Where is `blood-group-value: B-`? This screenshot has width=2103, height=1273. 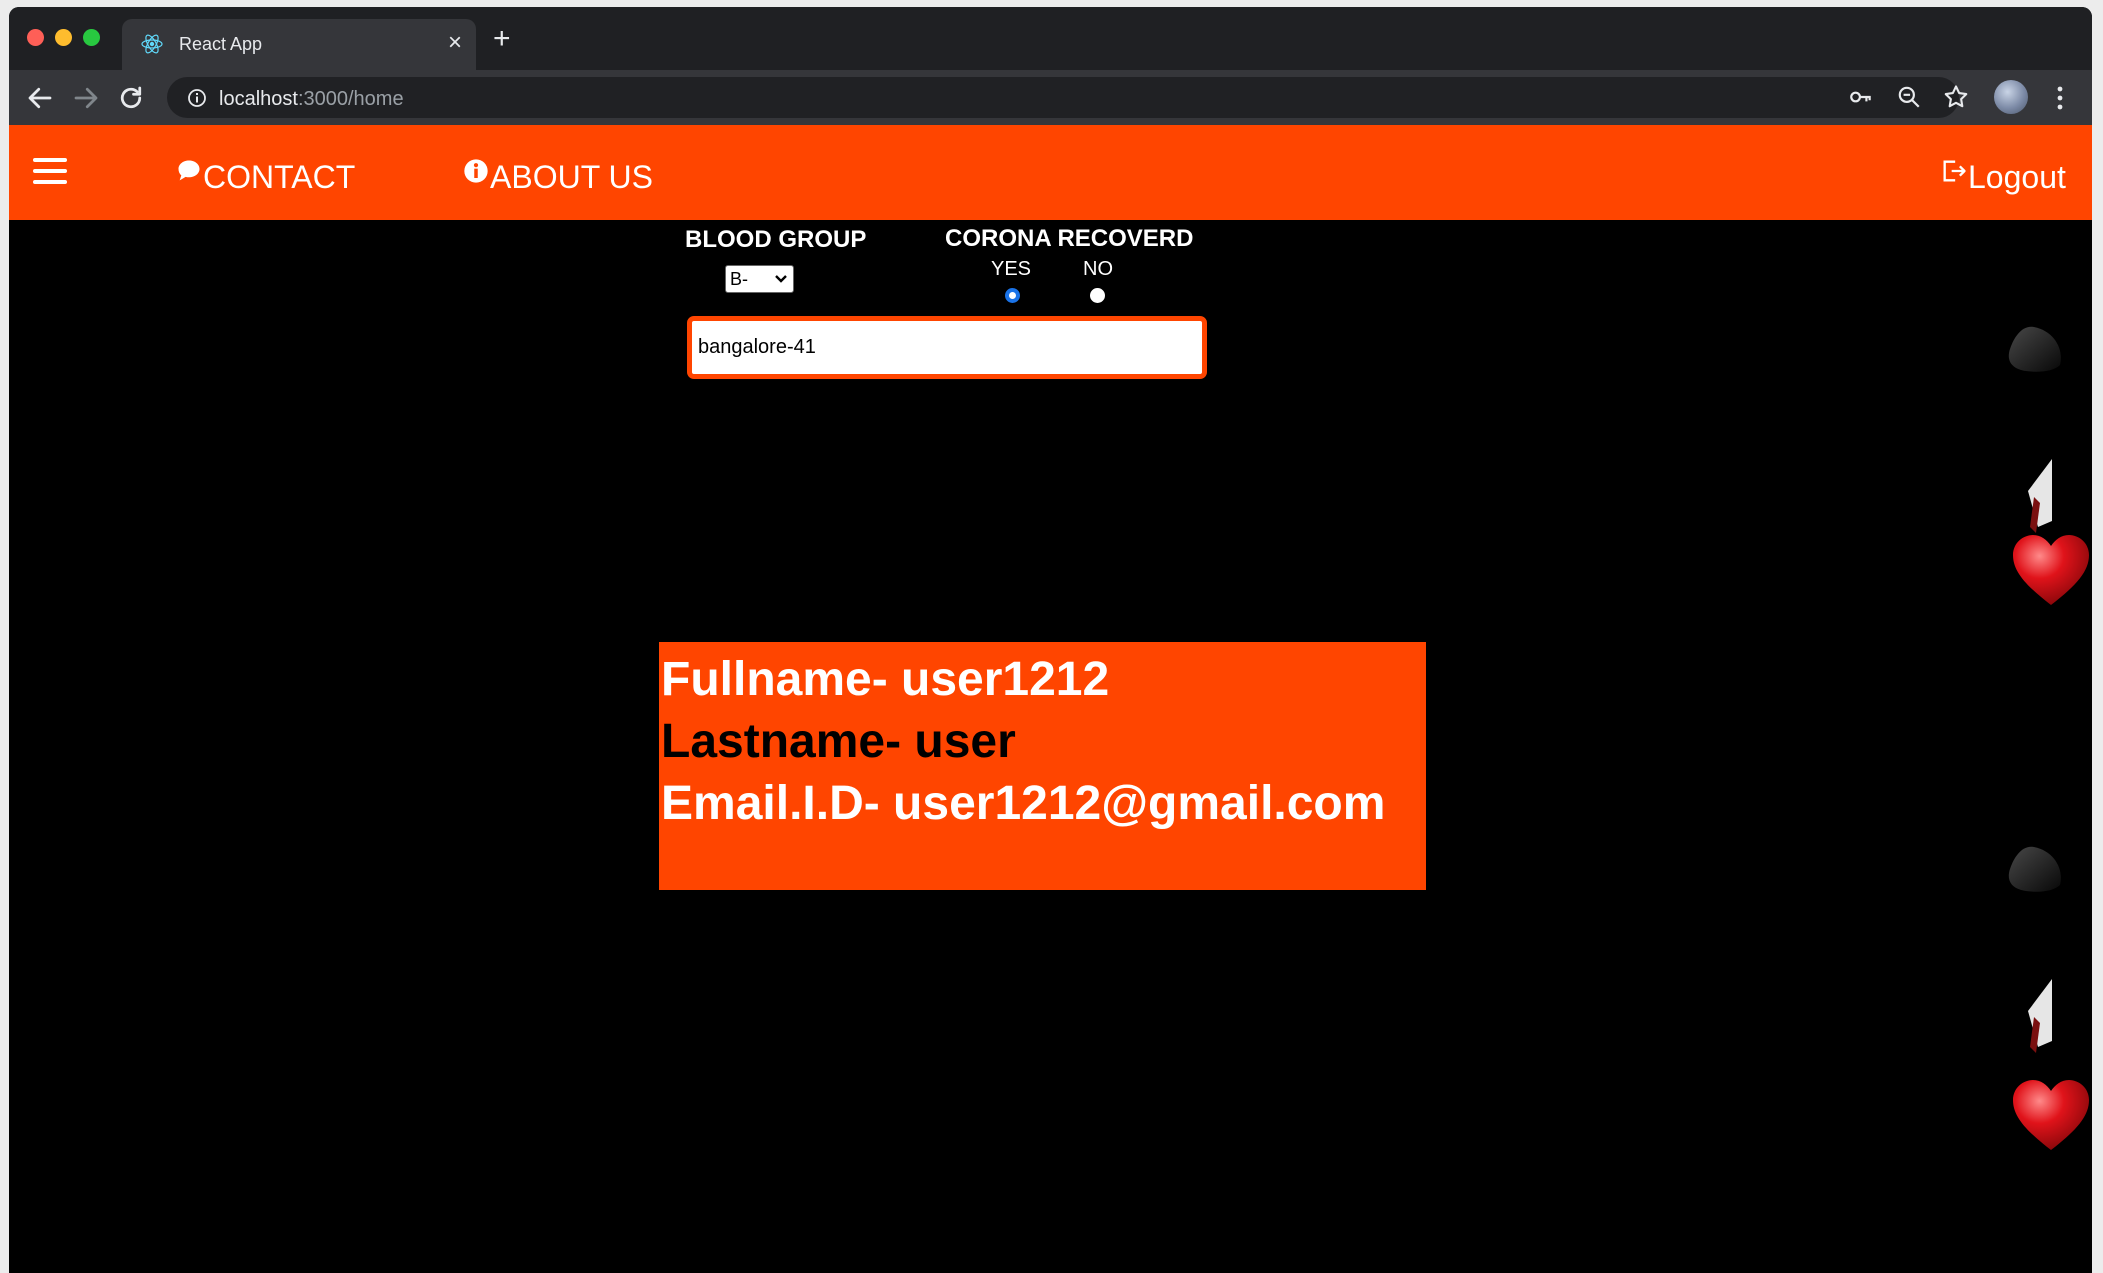
blood-group-value: B- is located at coordinates (739, 279).